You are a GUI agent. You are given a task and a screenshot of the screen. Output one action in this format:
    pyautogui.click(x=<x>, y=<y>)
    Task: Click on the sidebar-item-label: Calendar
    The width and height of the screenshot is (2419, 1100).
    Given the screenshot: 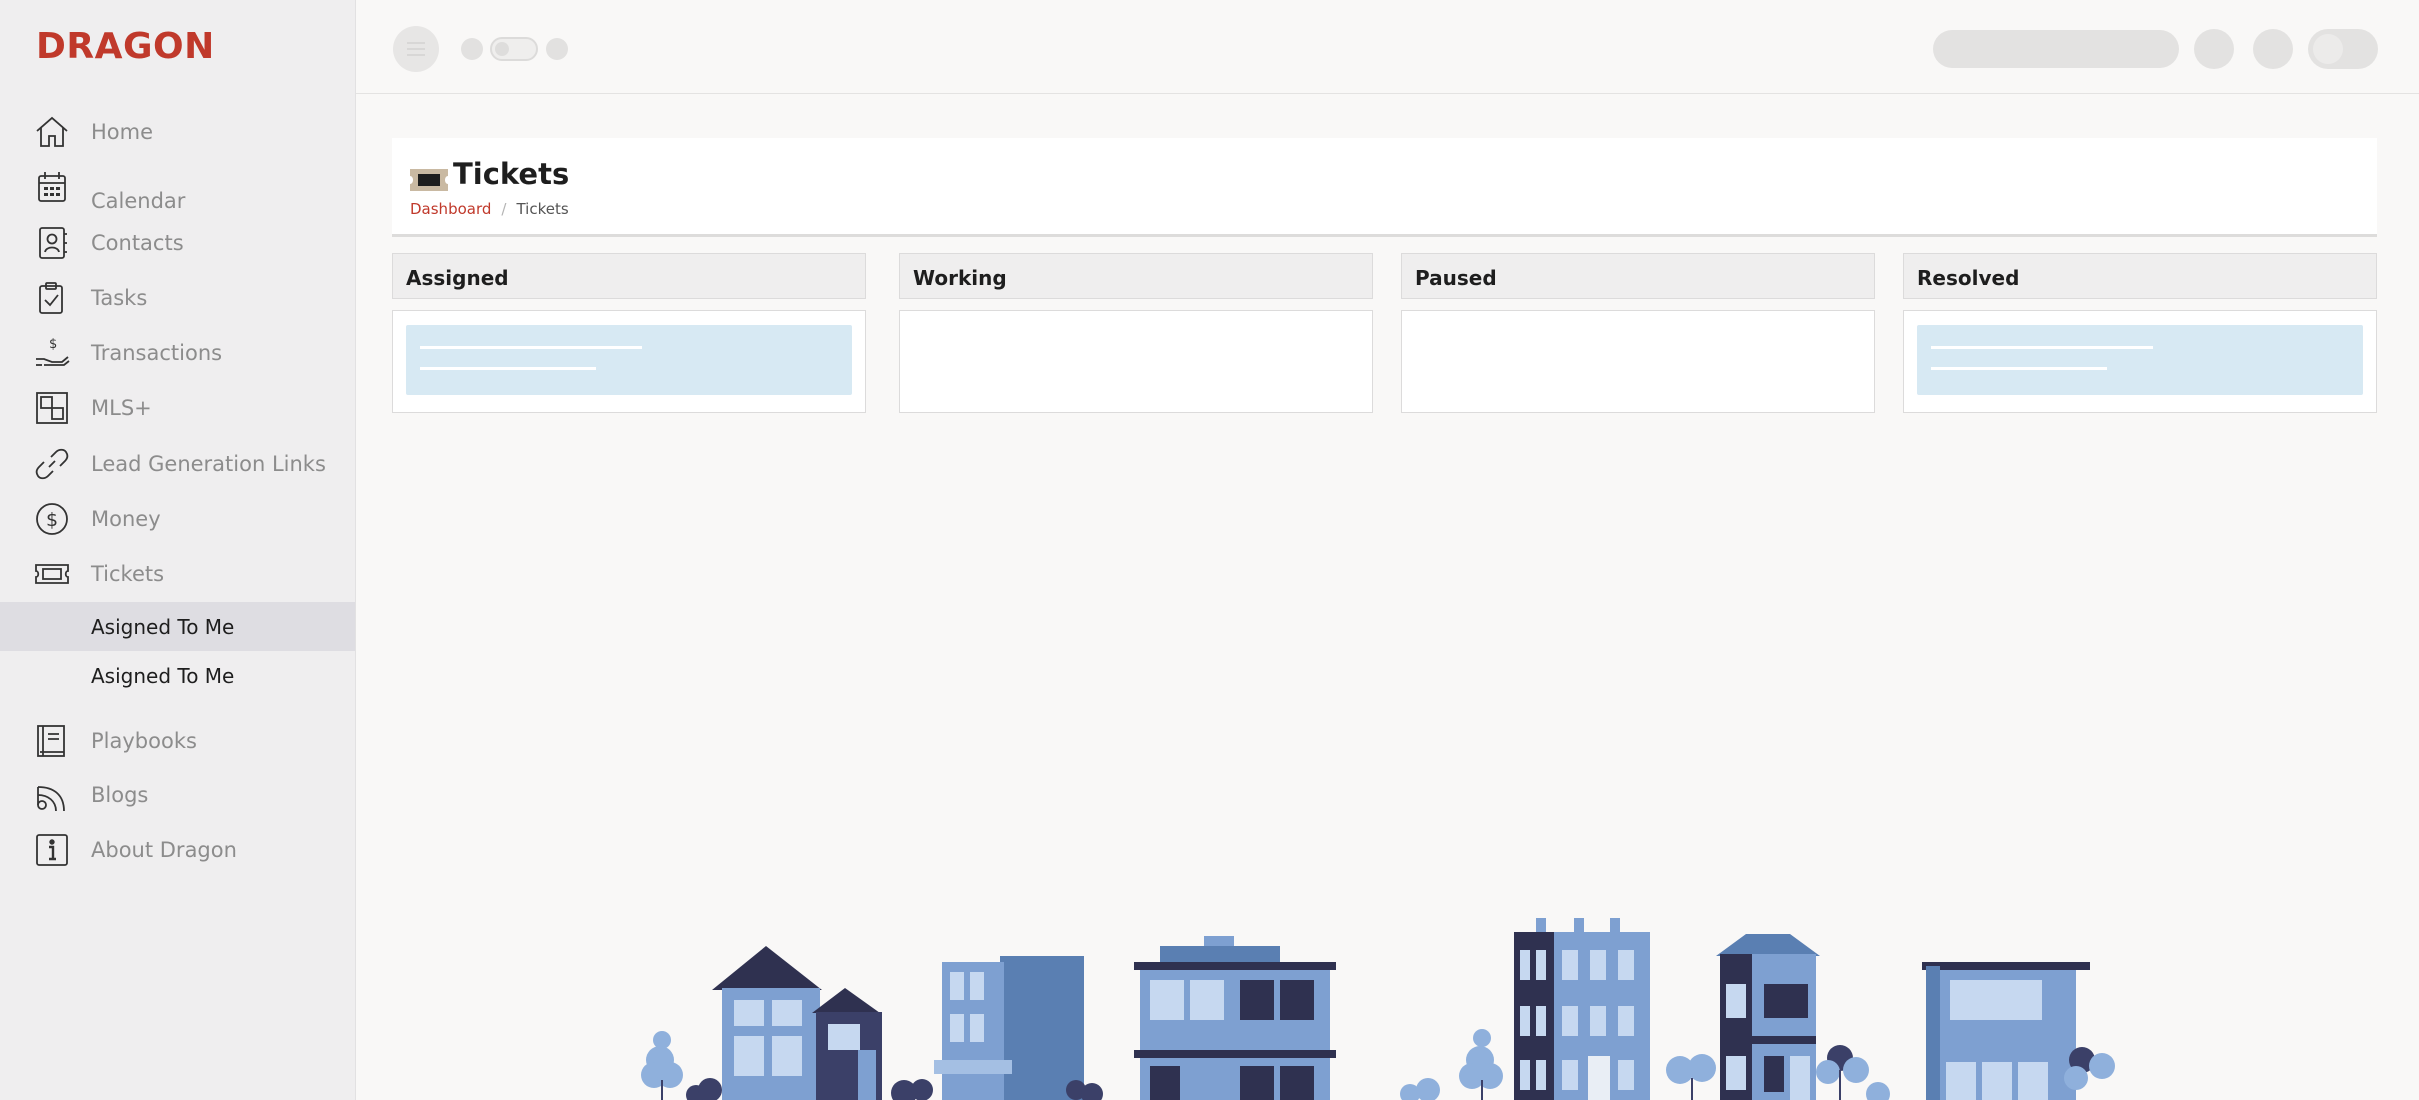 What is the action you would take?
    pyautogui.click(x=138, y=201)
    